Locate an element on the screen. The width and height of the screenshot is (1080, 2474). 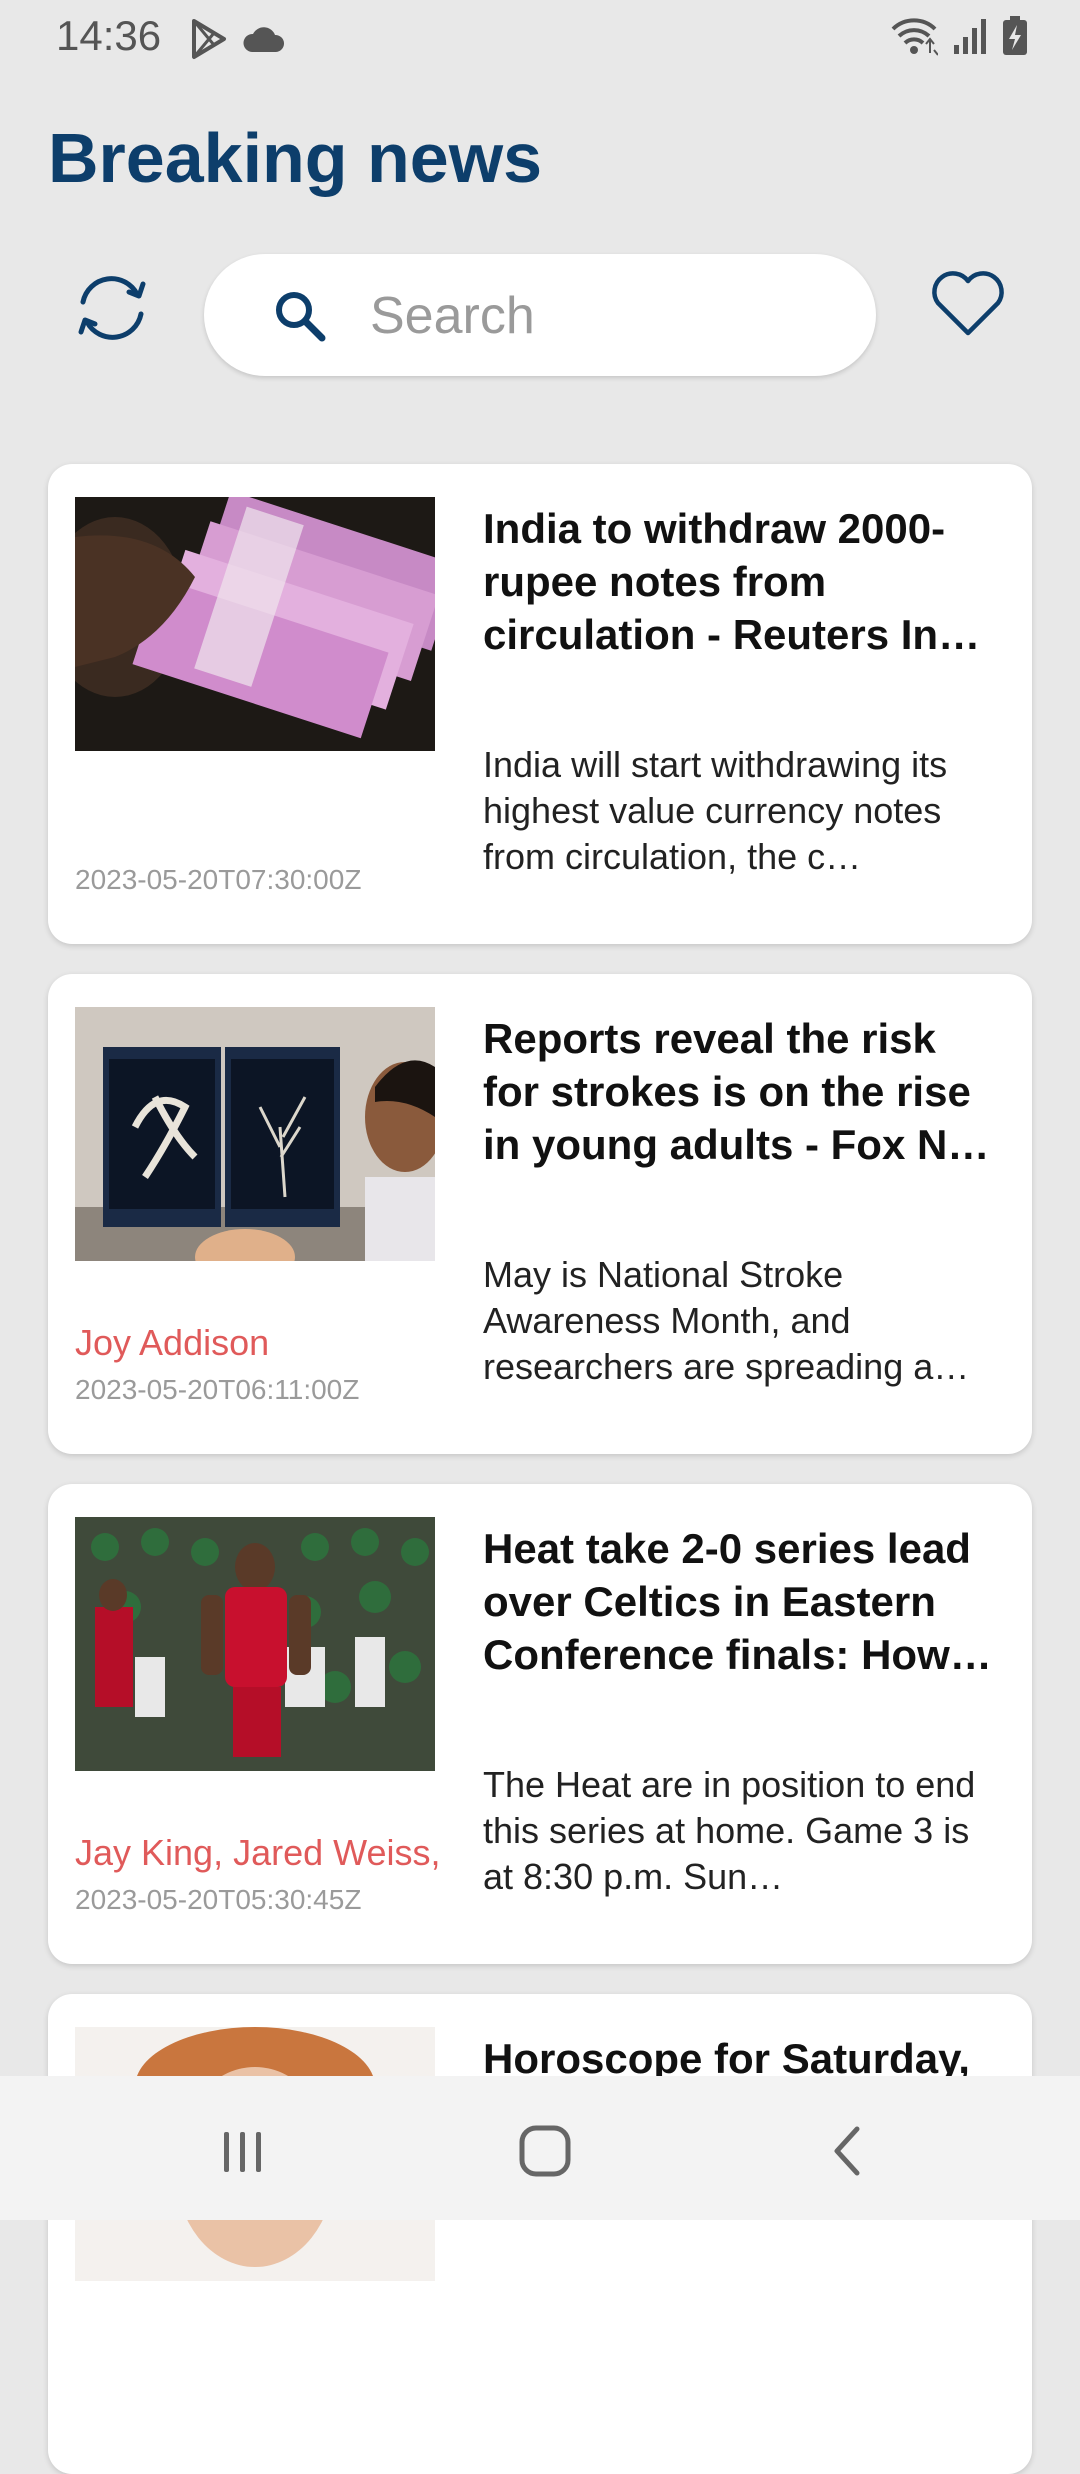
article-author: Jay King, Jared Weiss, is located at coordinates (258, 1852).